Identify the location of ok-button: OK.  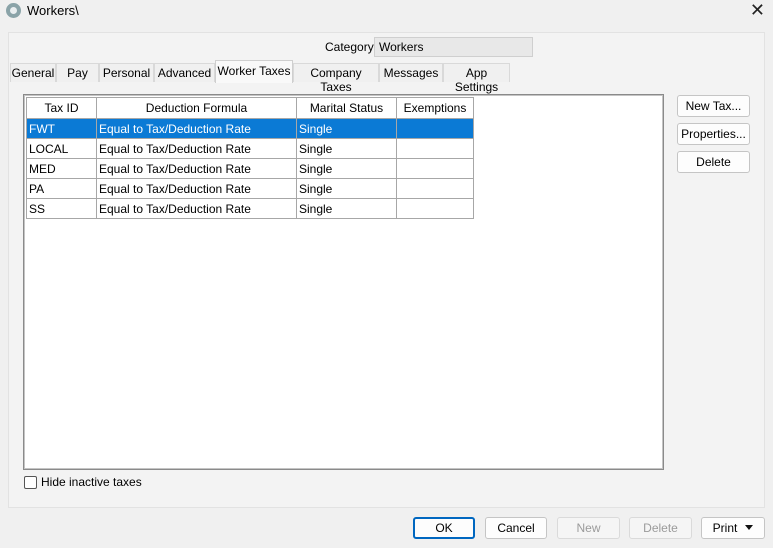
(444, 528).